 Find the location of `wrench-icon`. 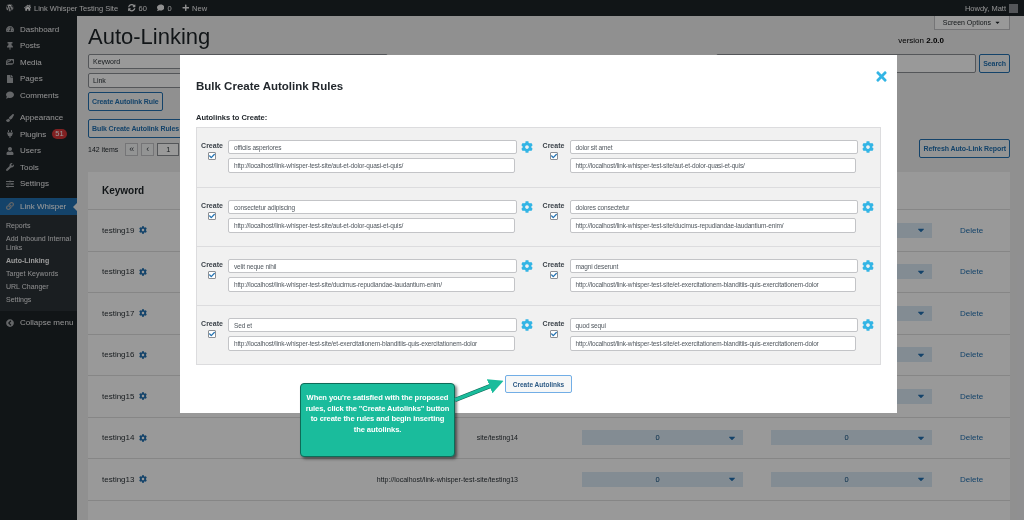

wrench-icon is located at coordinates (10, 167).